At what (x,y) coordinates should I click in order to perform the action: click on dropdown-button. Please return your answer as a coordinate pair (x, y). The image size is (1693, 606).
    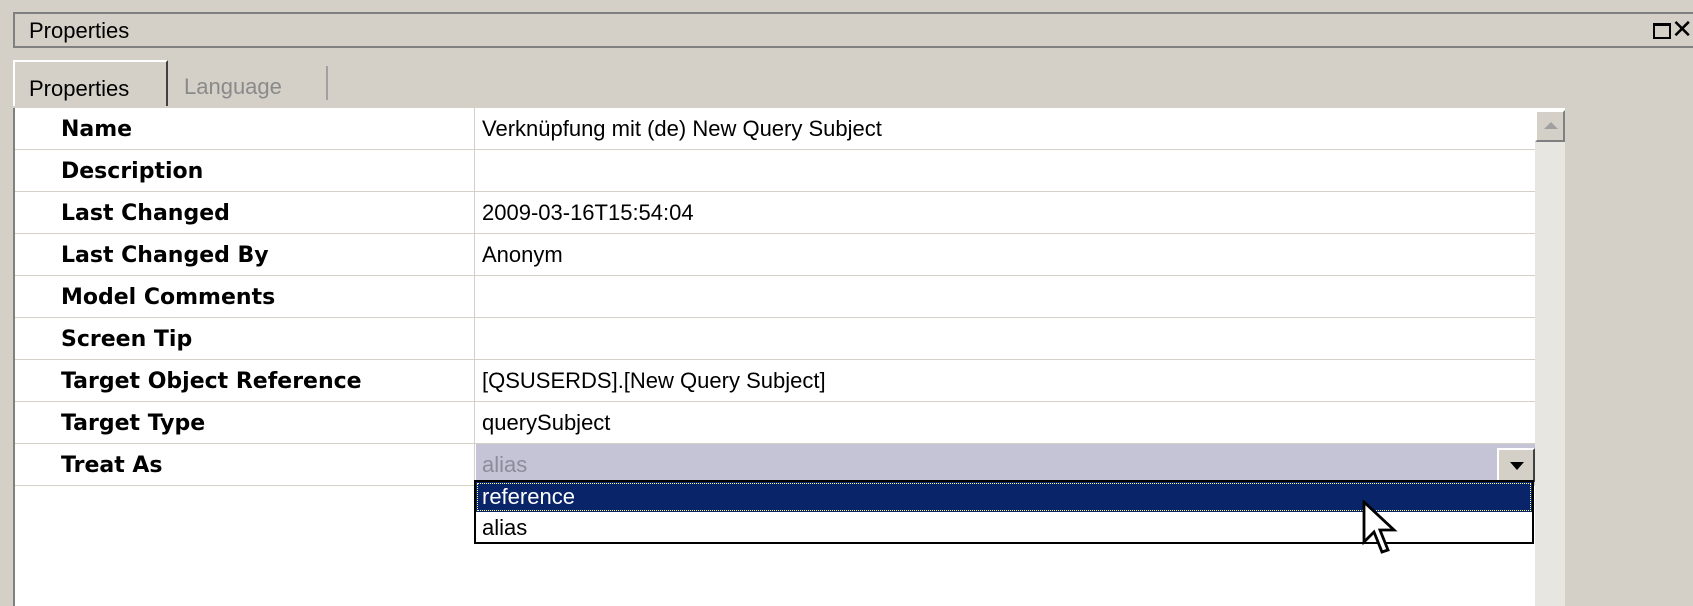
    Looking at the image, I should click on (1516, 465).